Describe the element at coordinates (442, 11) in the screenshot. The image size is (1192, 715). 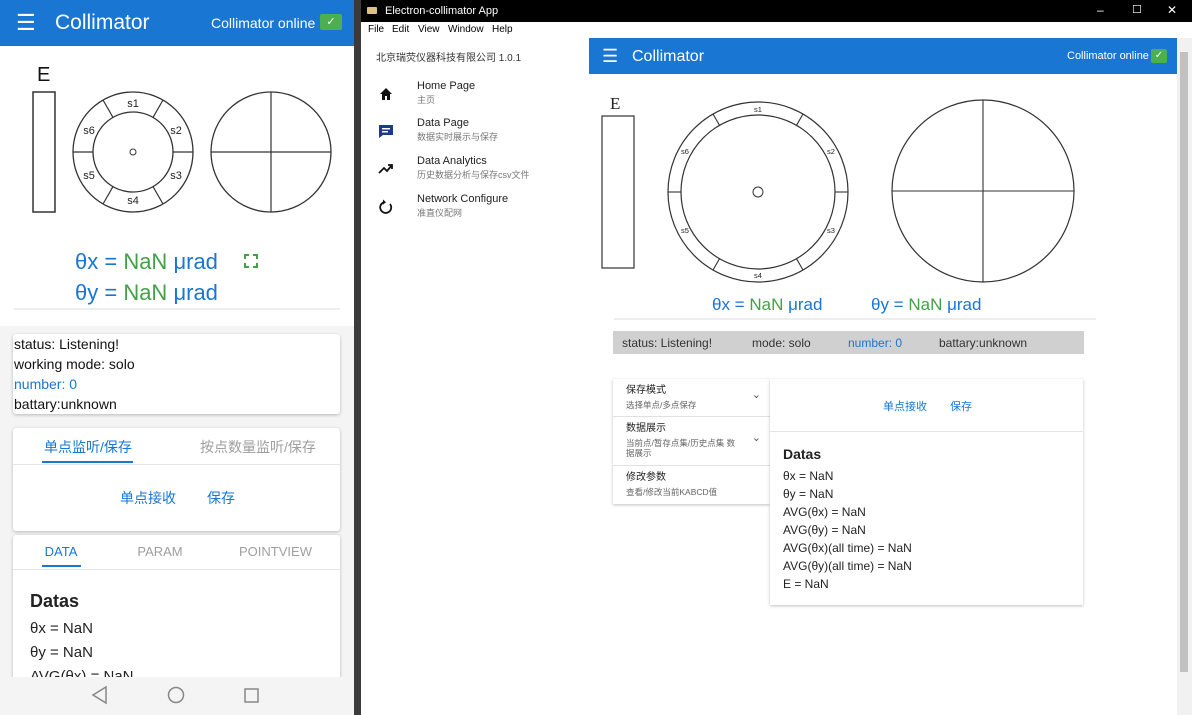
I see `window-title: Electron-collimator App` at that location.